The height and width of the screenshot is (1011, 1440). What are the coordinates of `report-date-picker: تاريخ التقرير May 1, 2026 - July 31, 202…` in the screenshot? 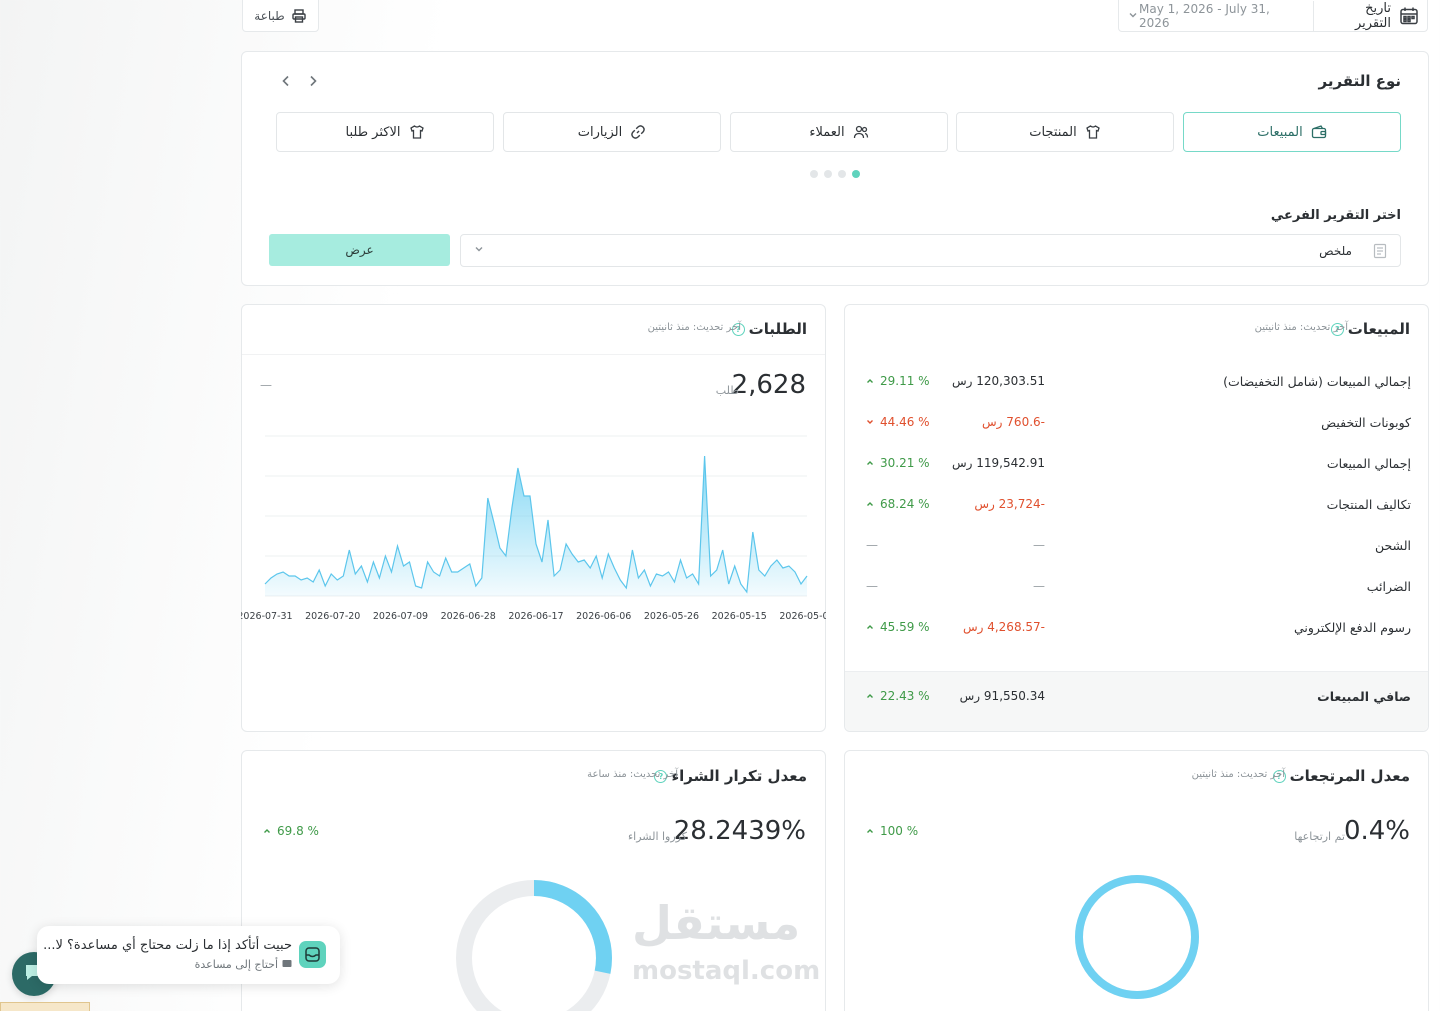 It's located at (1273, 16).